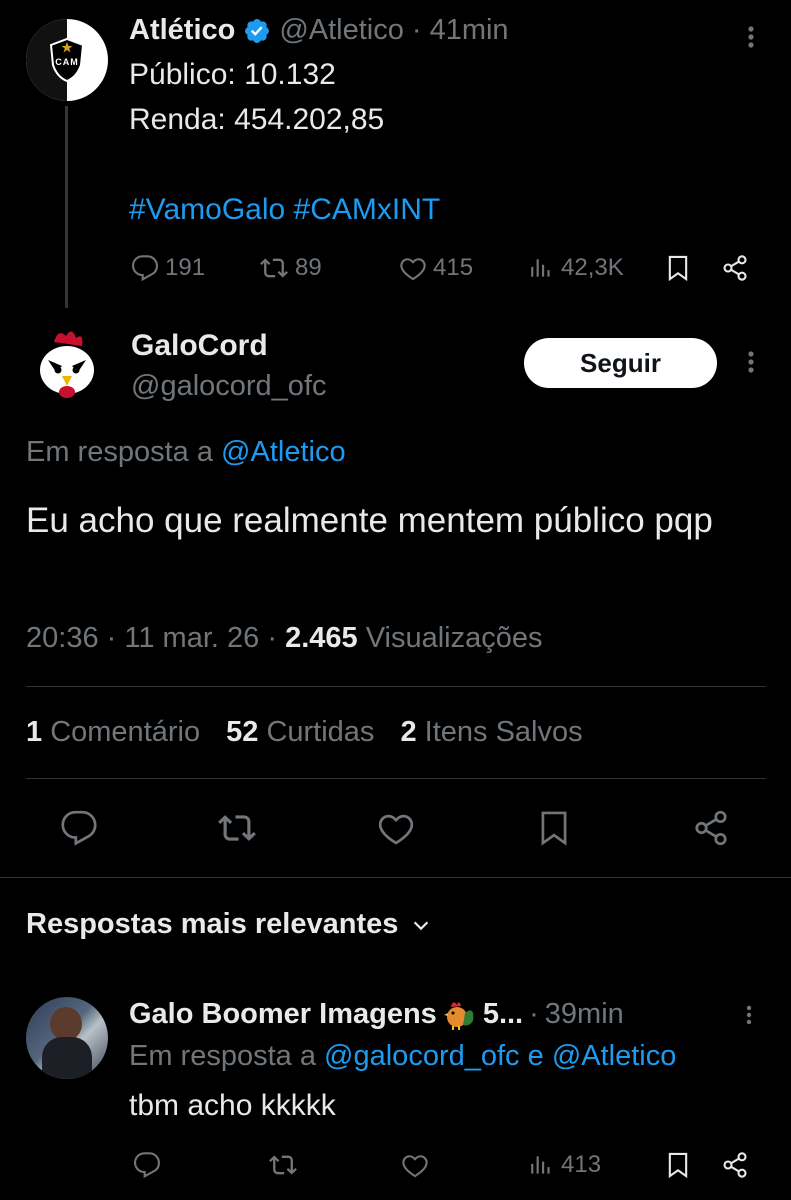 The width and height of the screenshot is (791, 1200). Describe the element at coordinates (229, 386) in the screenshot. I see `author-handle: @galocord_ofc` at that location.